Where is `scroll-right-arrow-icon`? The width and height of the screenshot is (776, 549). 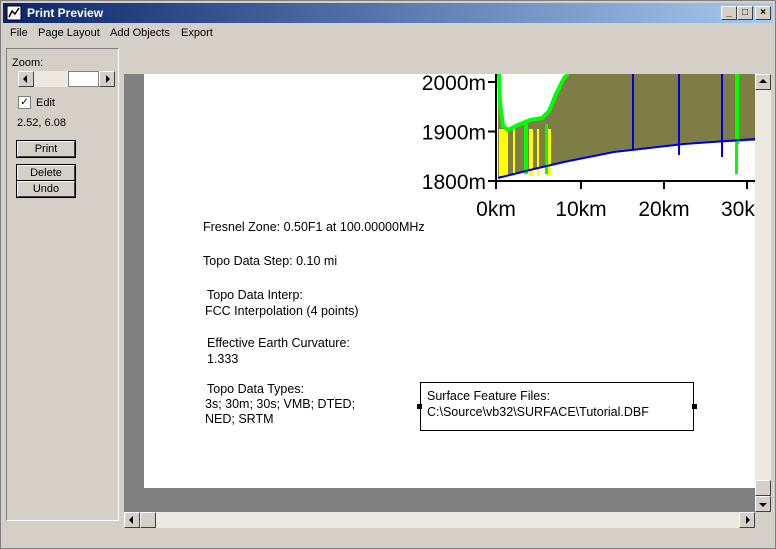
scroll-right-arrow-icon is located at coordinates (747, 520).